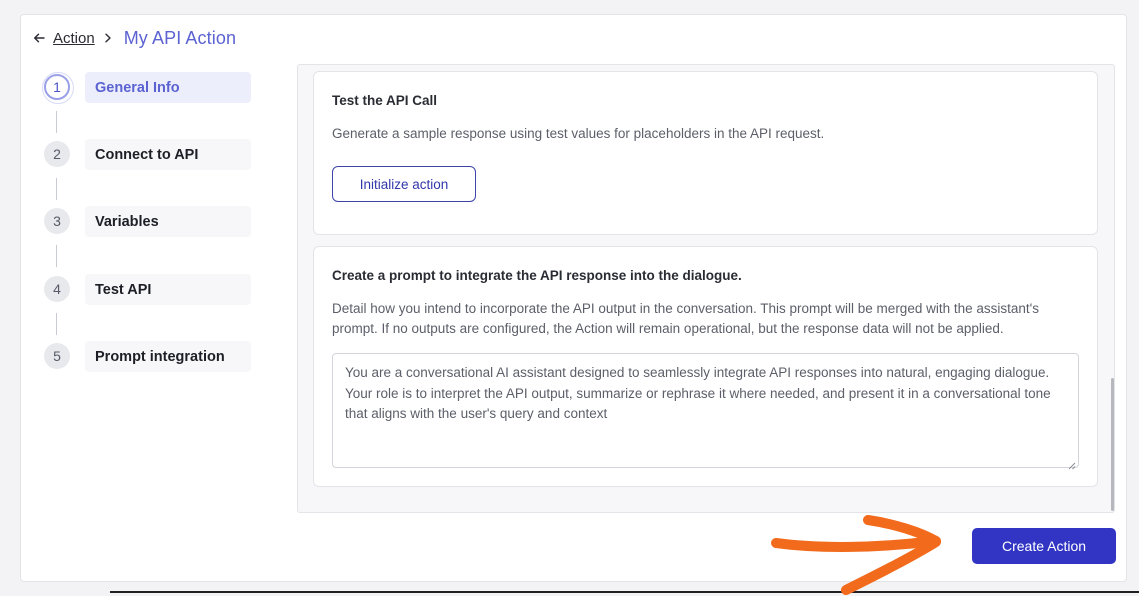 The image size is (1139, 596). What do you see at coordinates (74, 38) in the screenshot?
I see `breadcrumb-back-link: Action` at bounding box center [74, 38].